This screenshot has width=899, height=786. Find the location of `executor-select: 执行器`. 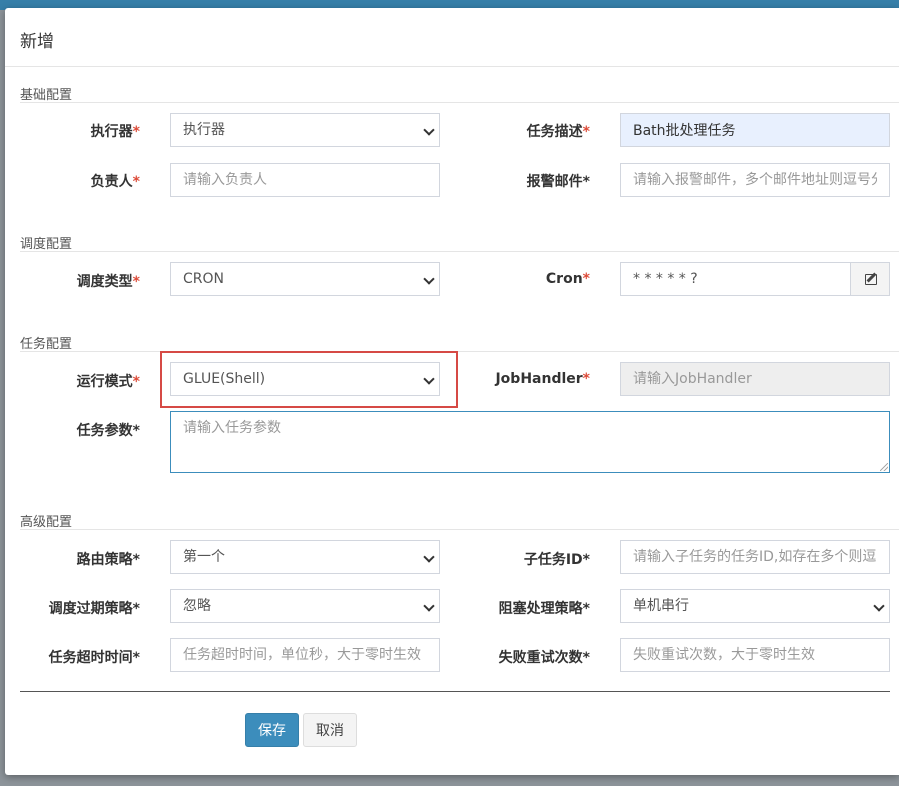

executor-select: 执行器 is located at coordinates (305, 130).